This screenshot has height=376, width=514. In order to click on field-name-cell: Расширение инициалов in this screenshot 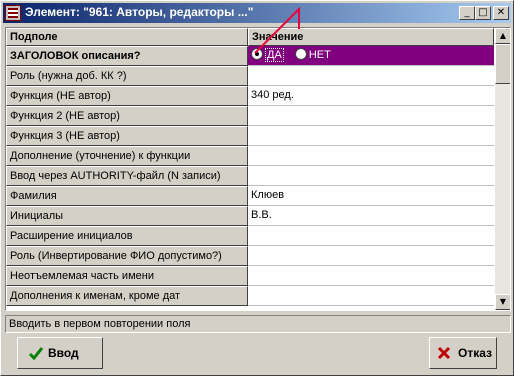, I will do `click(127, 236)`.